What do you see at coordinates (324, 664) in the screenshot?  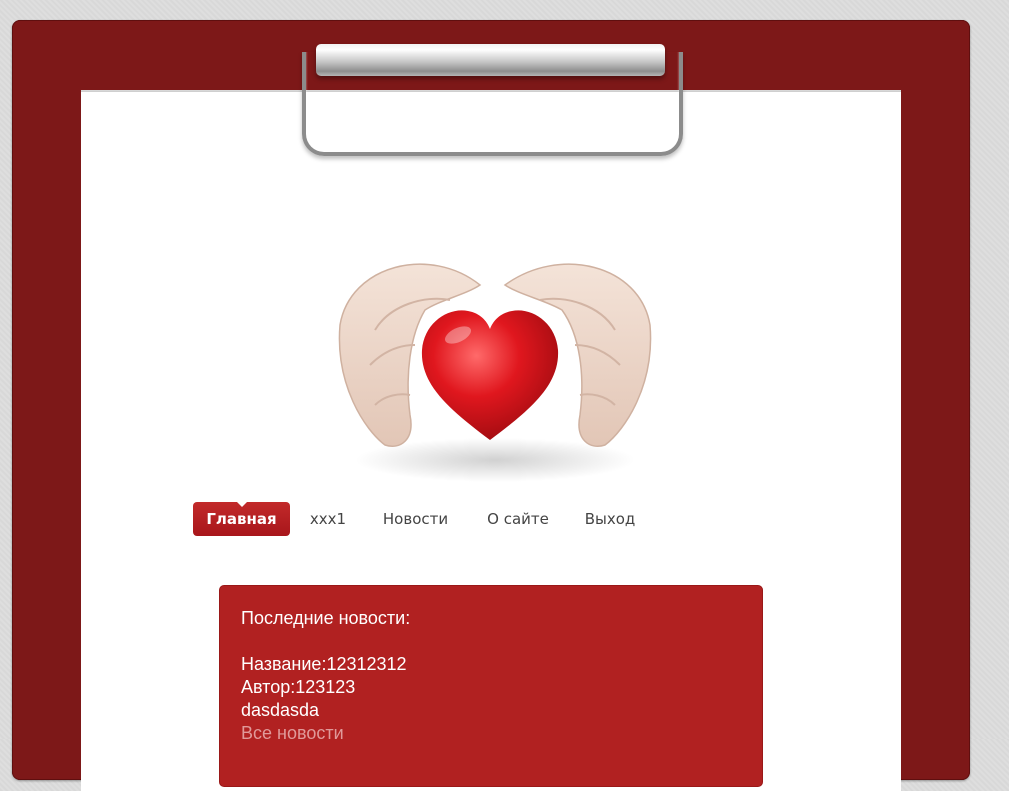 I see `news-title: Название:12312312` at bounding box center [324, 664].